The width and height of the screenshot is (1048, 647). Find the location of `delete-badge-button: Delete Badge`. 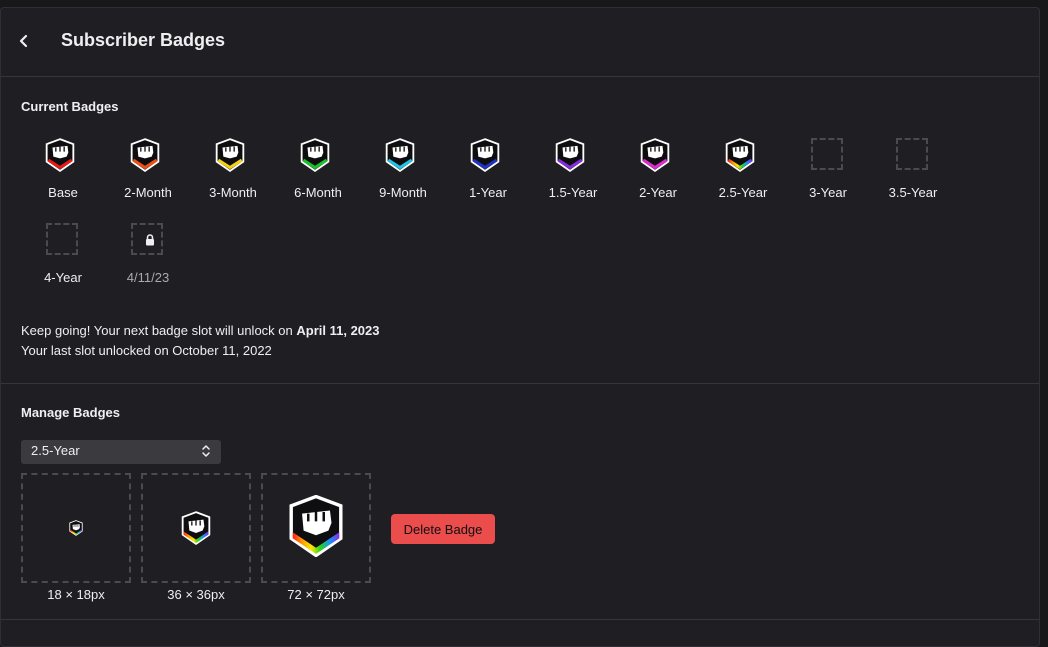

delete-badge-button: Delete Badge is located at coordinates (443, 529).